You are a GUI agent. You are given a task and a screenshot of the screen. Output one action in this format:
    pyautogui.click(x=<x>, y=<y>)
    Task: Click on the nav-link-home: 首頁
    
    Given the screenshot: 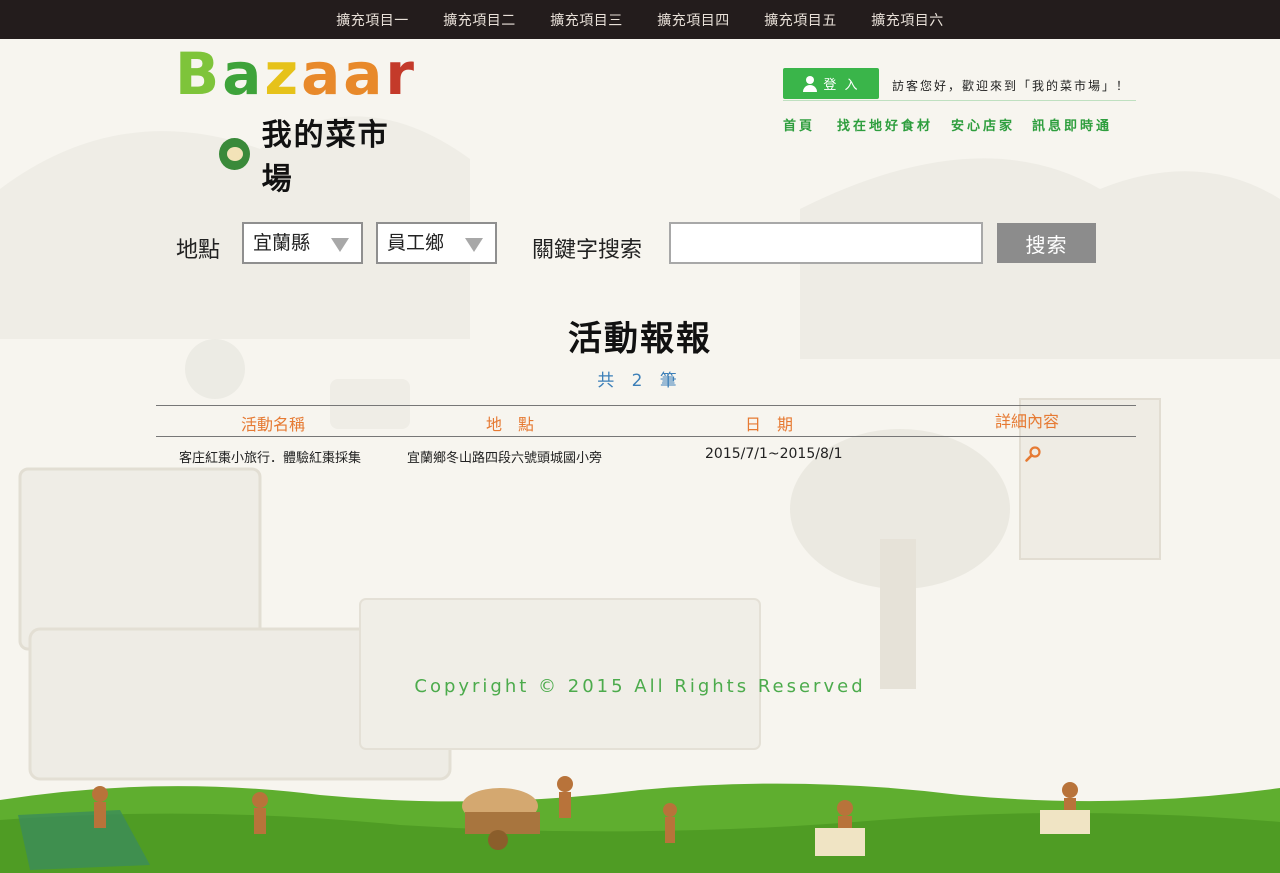 What is the action you would take?
    pyautogui.click(x=799, y=124)
    